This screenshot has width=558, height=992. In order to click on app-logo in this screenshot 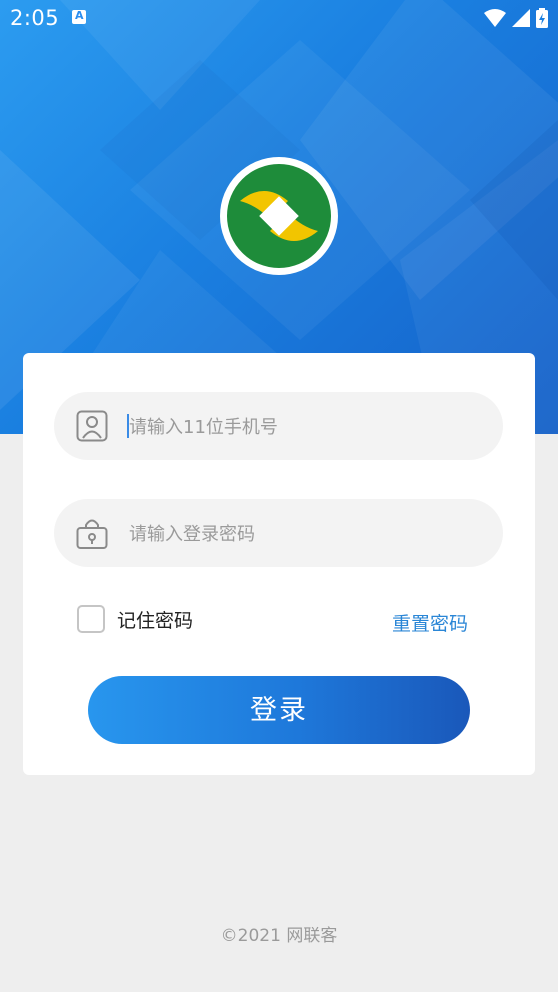, I will do `click(279, 216)`.